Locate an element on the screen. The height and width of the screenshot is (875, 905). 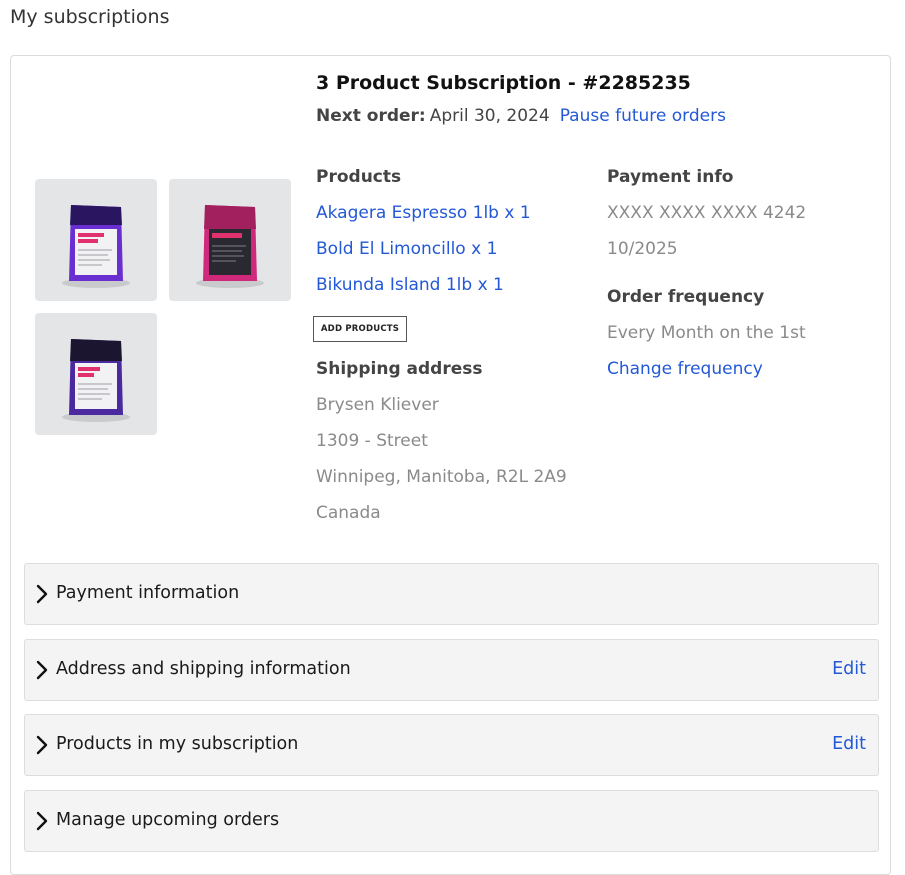
product-thumbnail-bikunda is located at coordinates (96, 374).